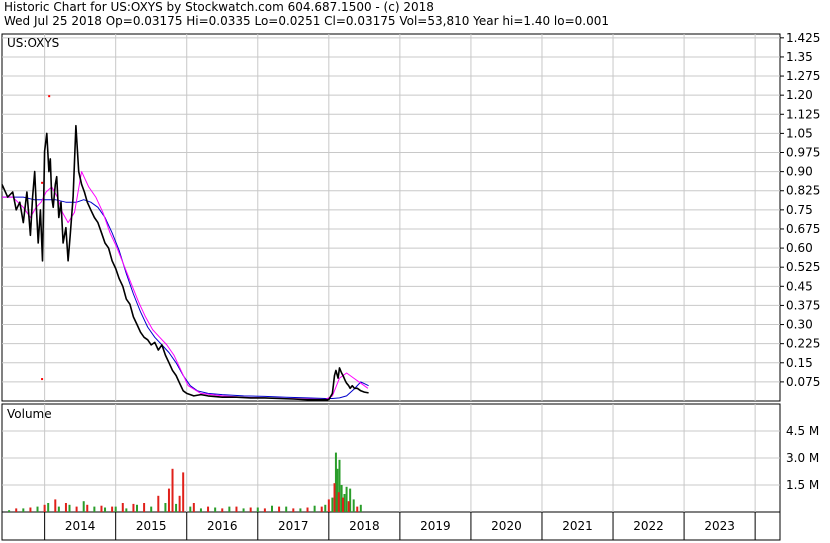  Describe the element at coordinates (803, 153) in the screenshot. I see `price-tick-label: 0.975` at that location.